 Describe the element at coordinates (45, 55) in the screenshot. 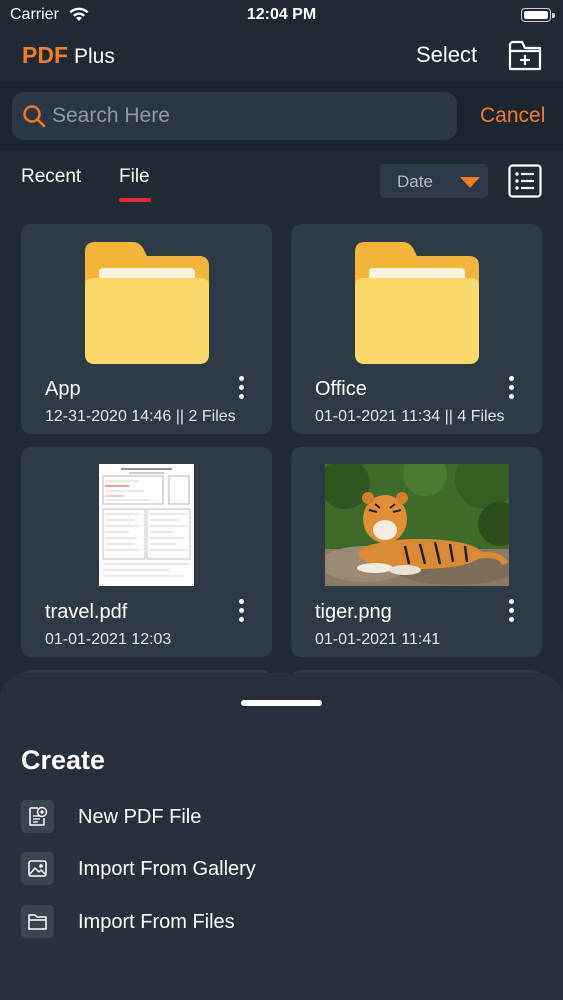

I see `logo-pdf-text: PDF` at that location.